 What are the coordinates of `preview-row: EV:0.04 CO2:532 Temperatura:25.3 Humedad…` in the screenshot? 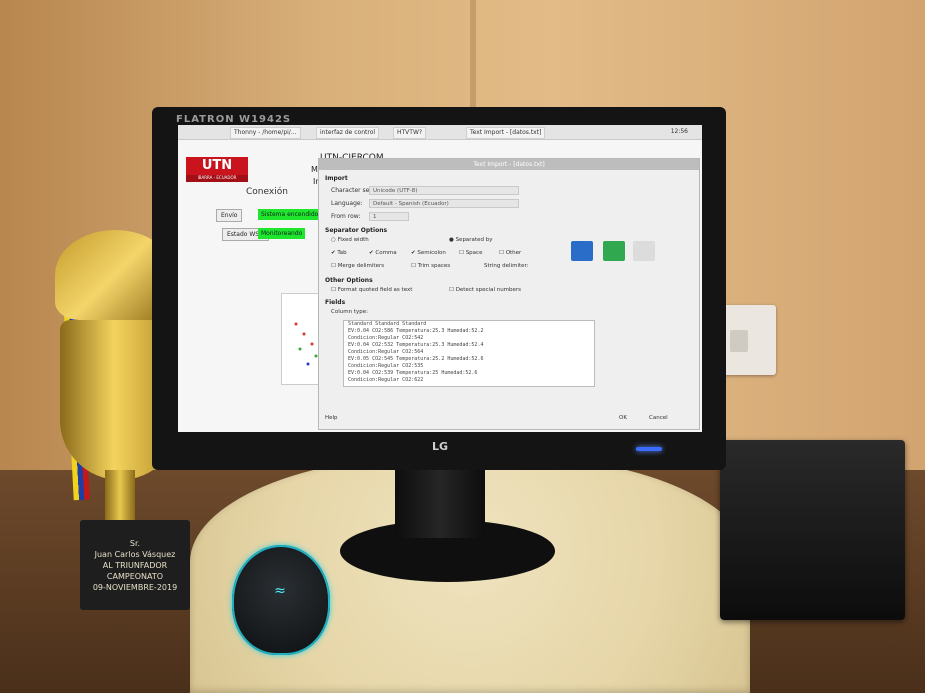 It's located at (416, 345).